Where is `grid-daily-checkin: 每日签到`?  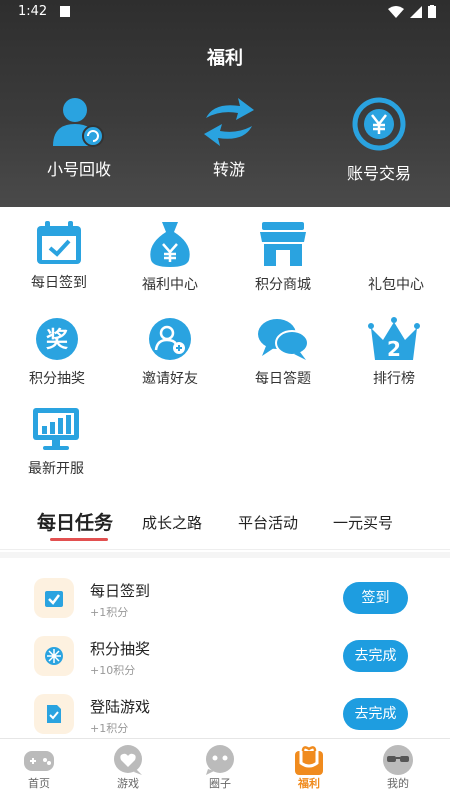 grid-daily-checkin: 每日签到 is located at coordinates (59, 256).